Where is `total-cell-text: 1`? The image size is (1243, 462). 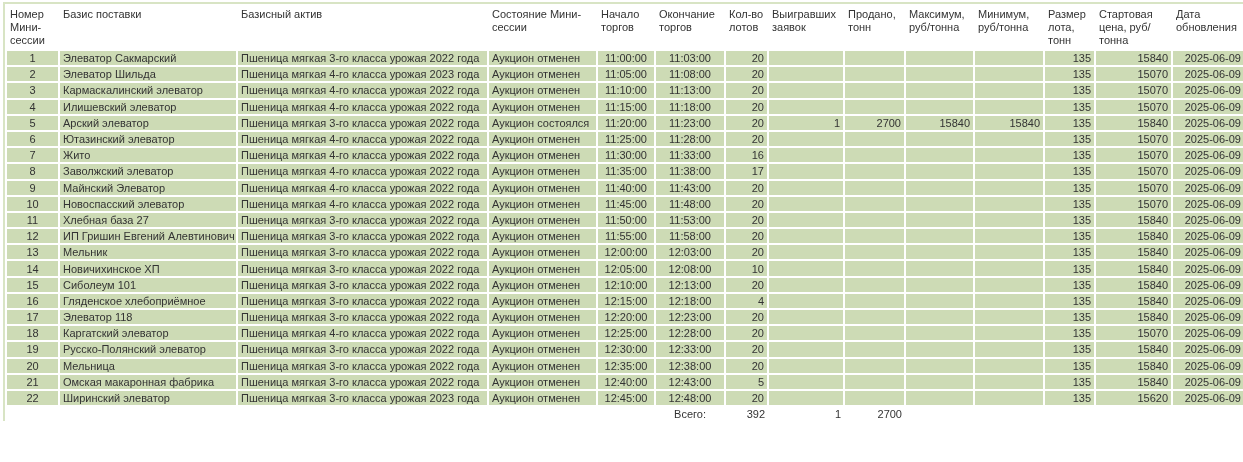 total-cell-text: 1 is located at coordinates (837, 414).